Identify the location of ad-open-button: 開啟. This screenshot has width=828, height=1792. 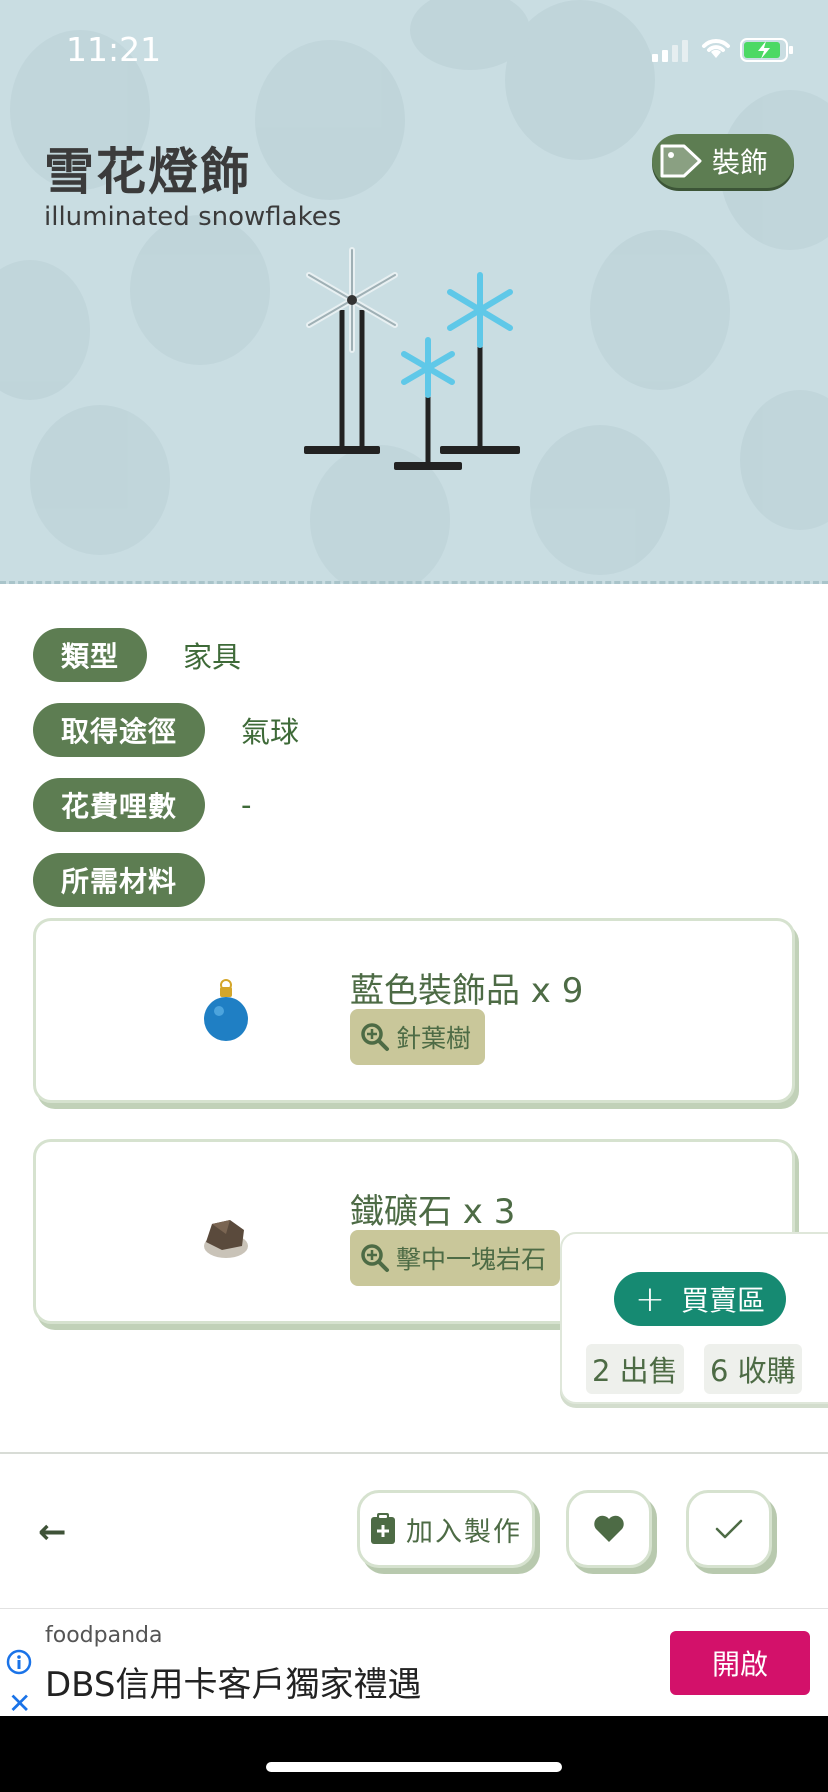
(740, 1663).